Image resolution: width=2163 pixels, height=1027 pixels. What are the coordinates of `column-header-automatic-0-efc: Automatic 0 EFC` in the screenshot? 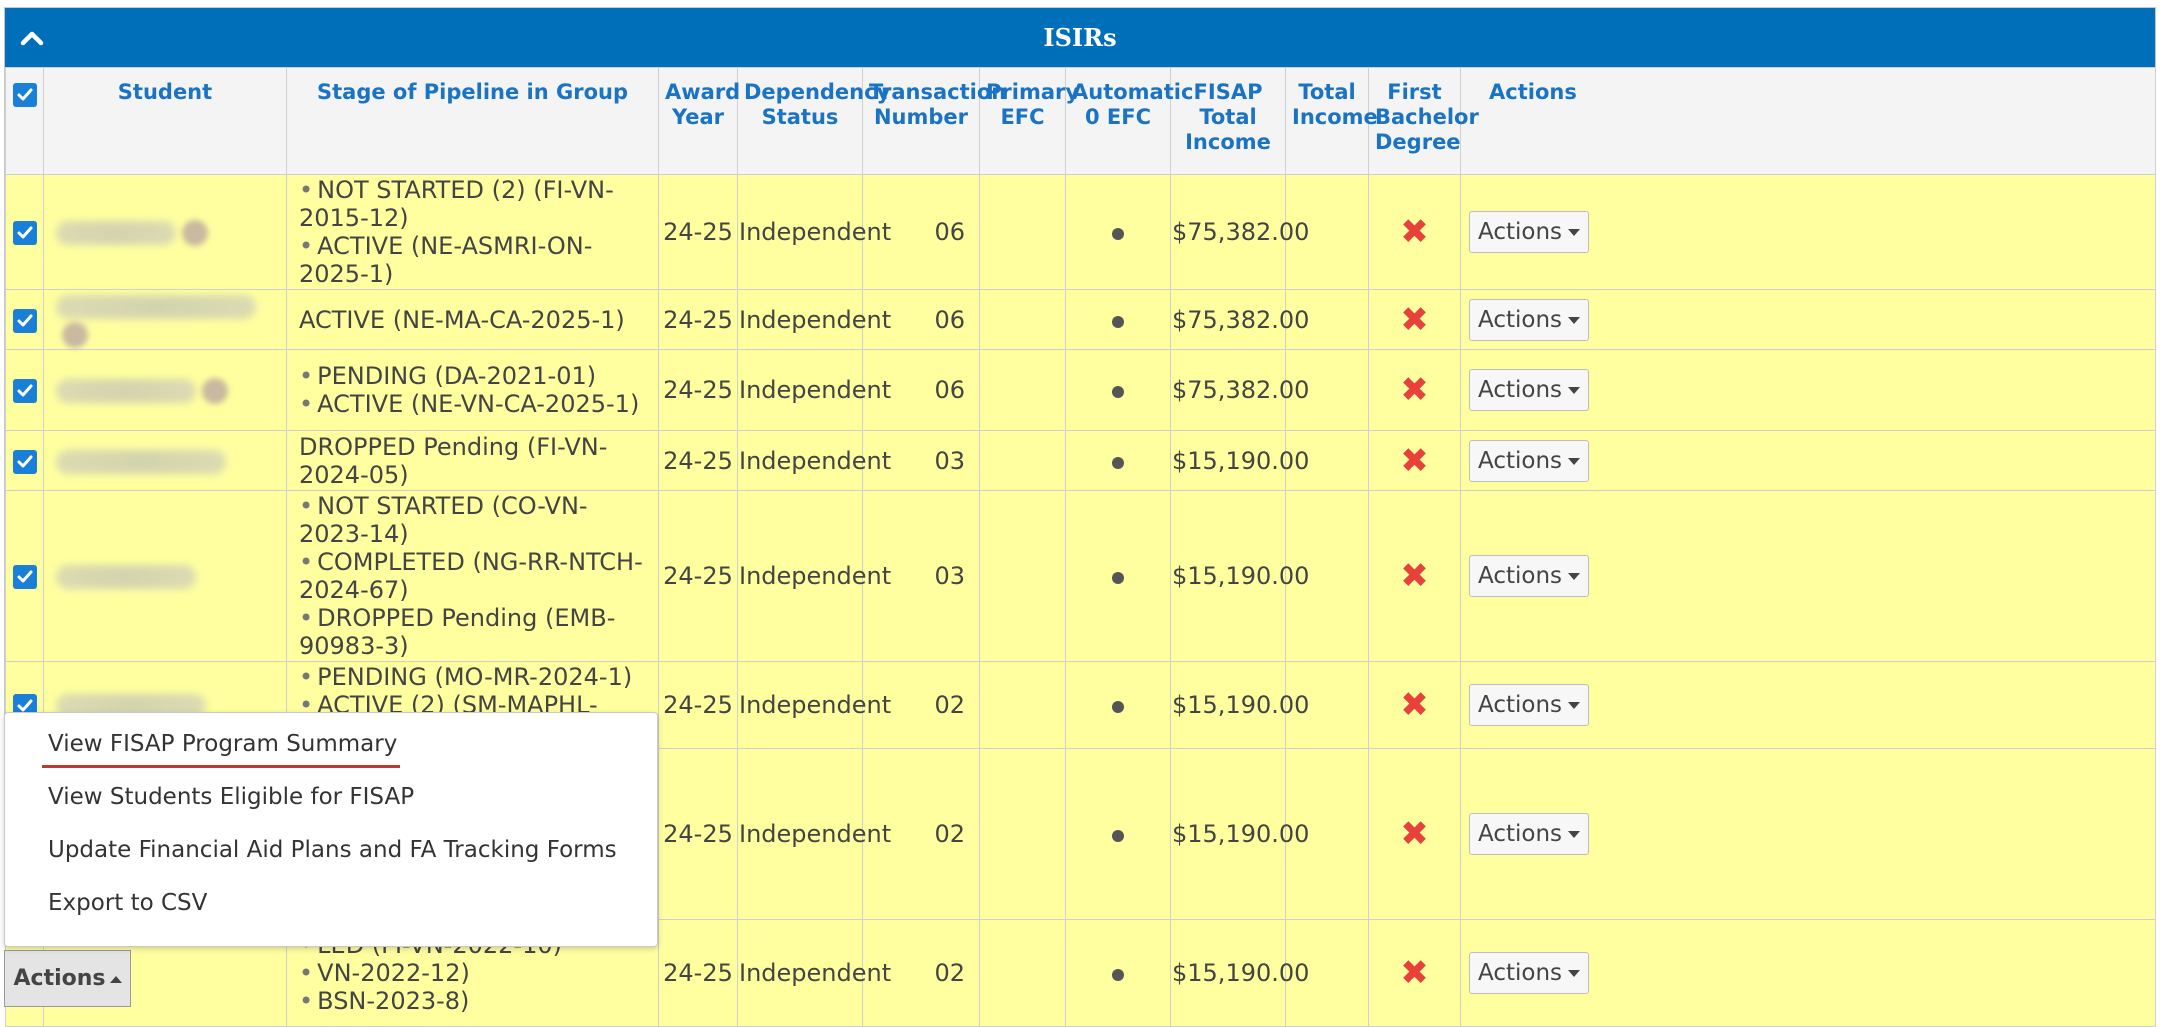 It's located at (1129, 121).